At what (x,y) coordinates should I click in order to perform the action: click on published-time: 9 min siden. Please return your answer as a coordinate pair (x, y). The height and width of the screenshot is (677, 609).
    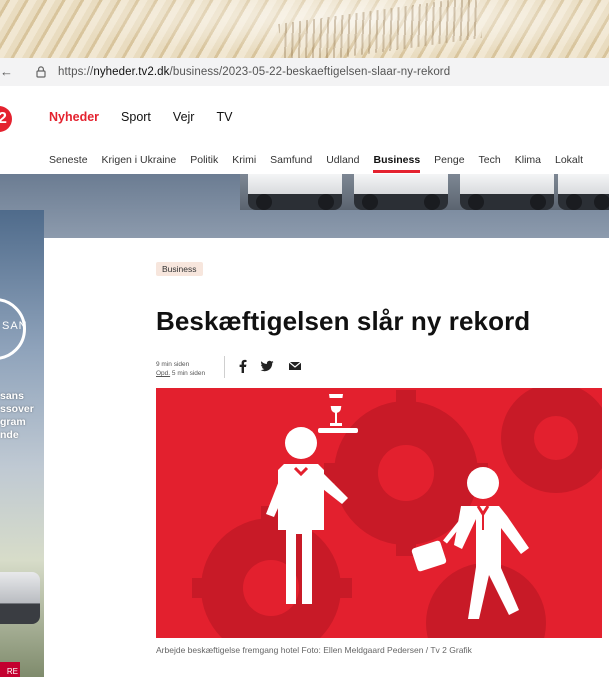
    Looking at the image, I should click on (173, 364).